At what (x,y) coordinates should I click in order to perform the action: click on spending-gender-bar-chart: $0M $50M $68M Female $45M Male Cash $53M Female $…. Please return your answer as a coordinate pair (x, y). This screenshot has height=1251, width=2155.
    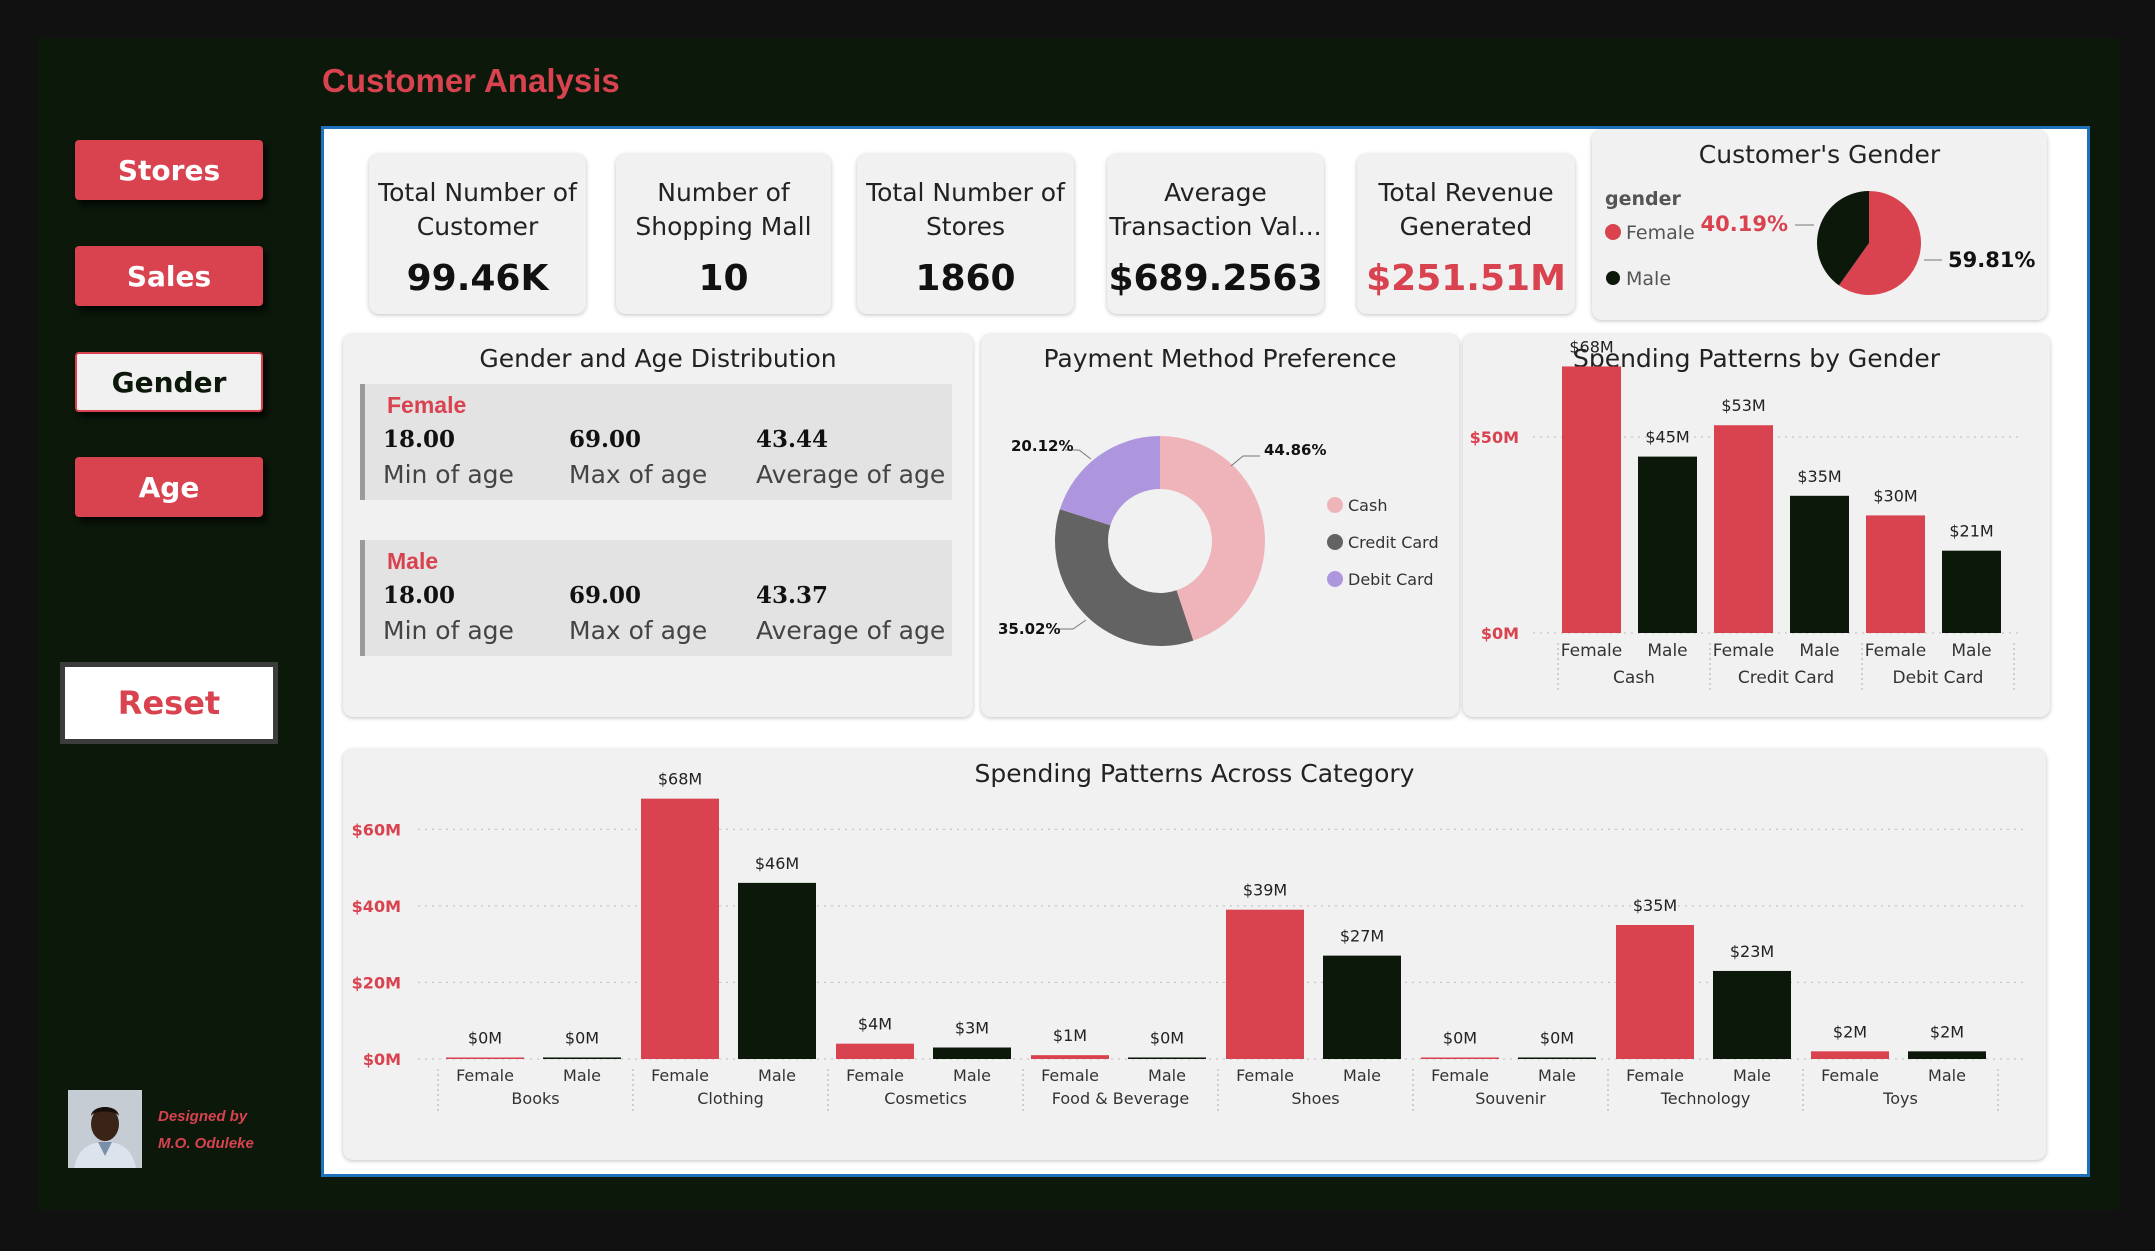
    Looking at the image, I should click on (1746, 514).